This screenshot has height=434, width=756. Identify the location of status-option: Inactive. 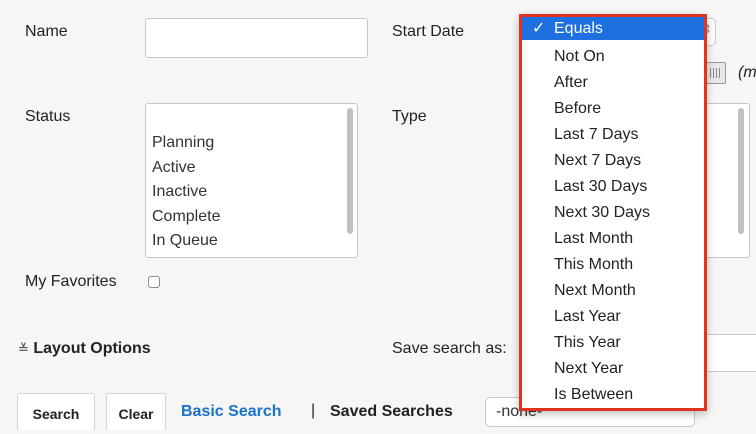
(179, 192).